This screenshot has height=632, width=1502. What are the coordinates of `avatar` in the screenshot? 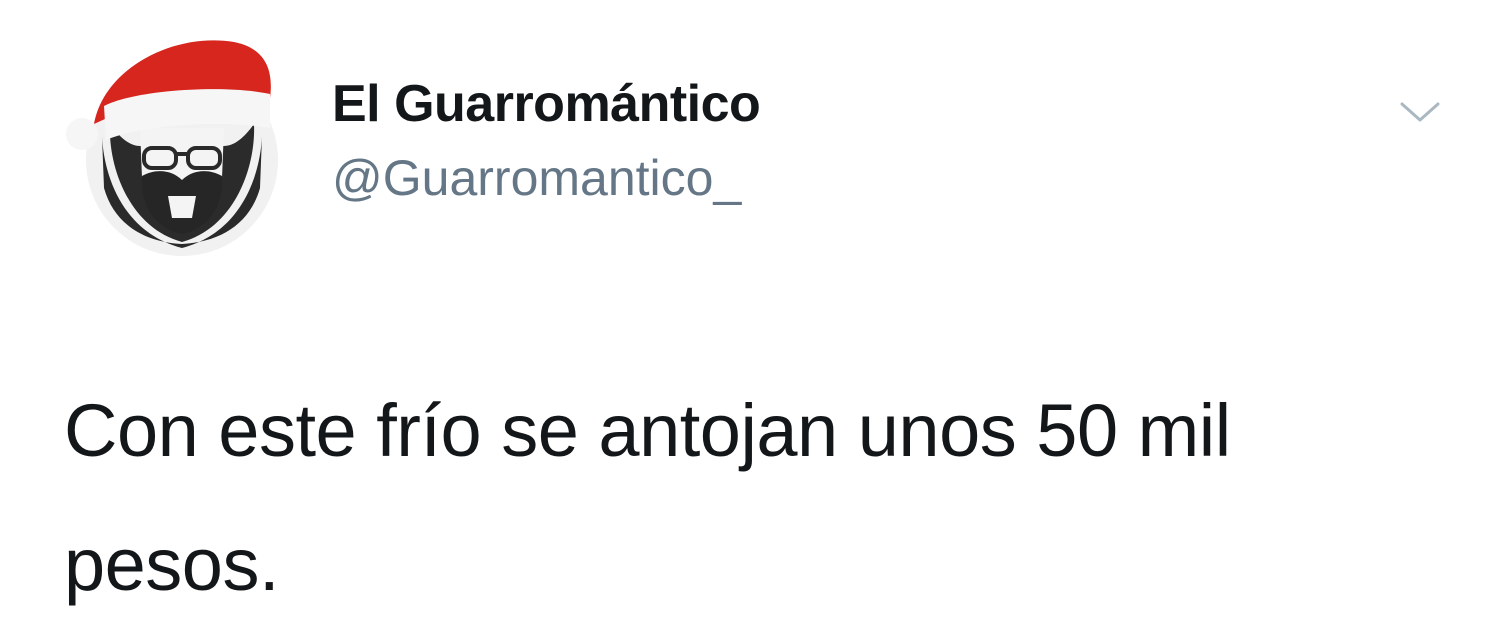 It's located at (179, 144).